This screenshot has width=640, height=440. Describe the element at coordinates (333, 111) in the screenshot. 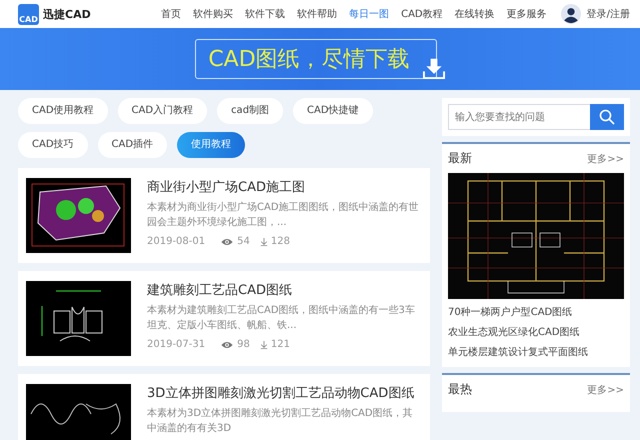

I see `tag-button: CAD快捷键` at that location.